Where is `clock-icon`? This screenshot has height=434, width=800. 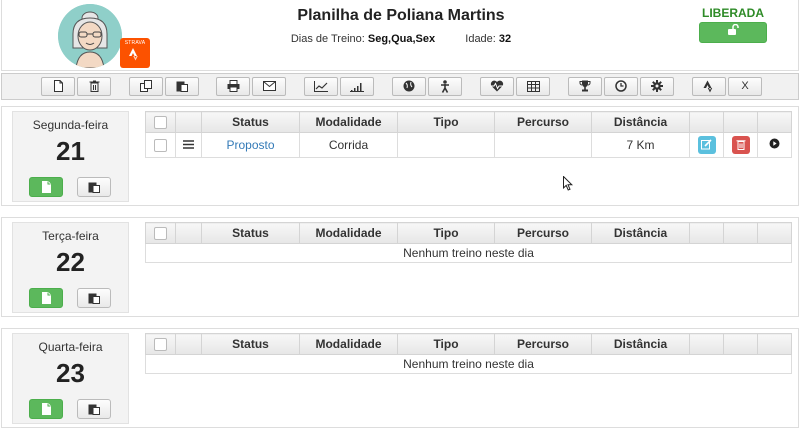 clock-icon is located at coordinates (621, 86).